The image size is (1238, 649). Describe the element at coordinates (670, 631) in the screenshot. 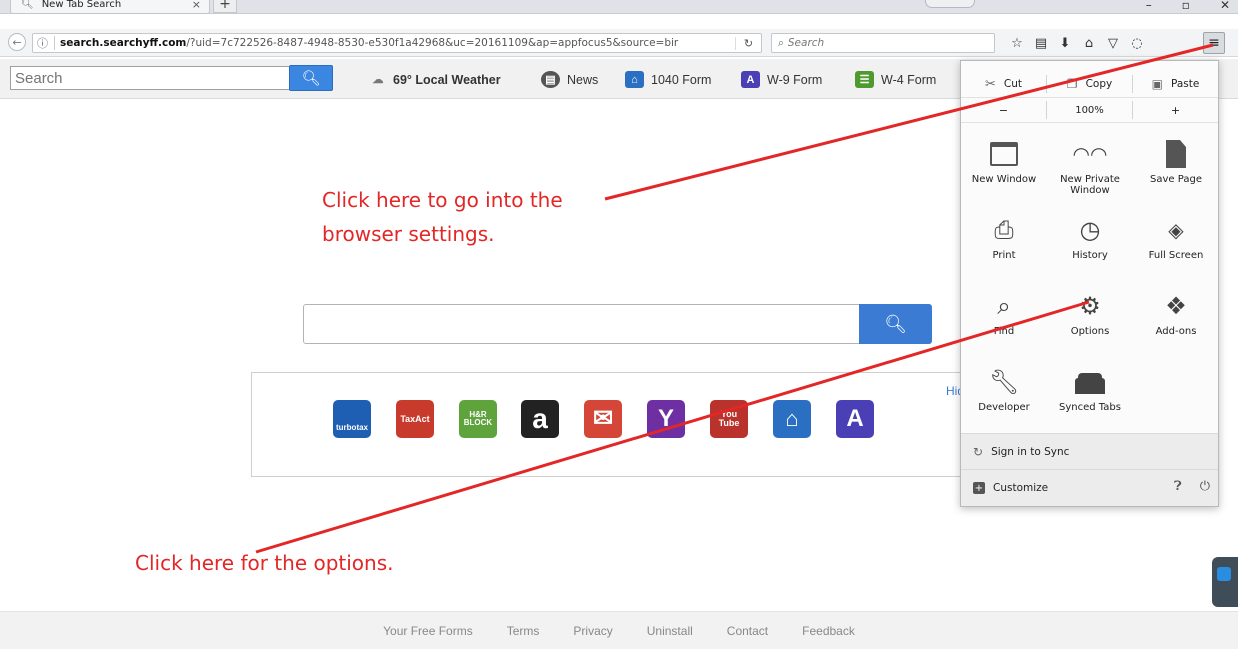

I see `footer-link-uninstall: Uninstall` at that location.